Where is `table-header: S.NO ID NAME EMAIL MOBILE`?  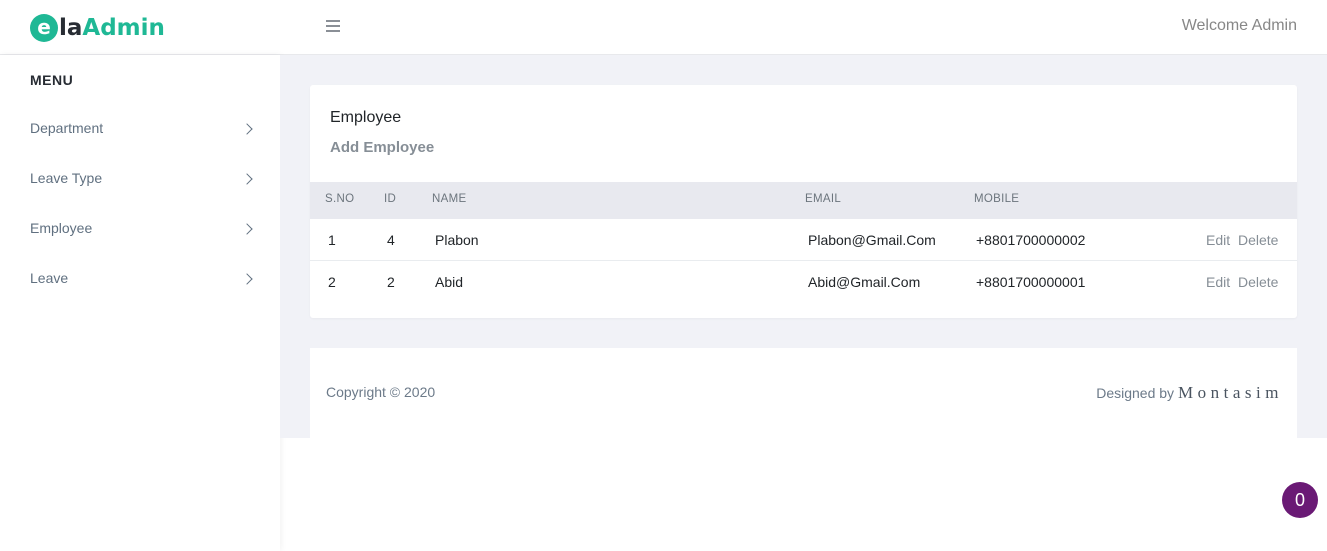 table-header: S.NO ID NAME EMAIL MOBILE is located at coordinates (803, 200).